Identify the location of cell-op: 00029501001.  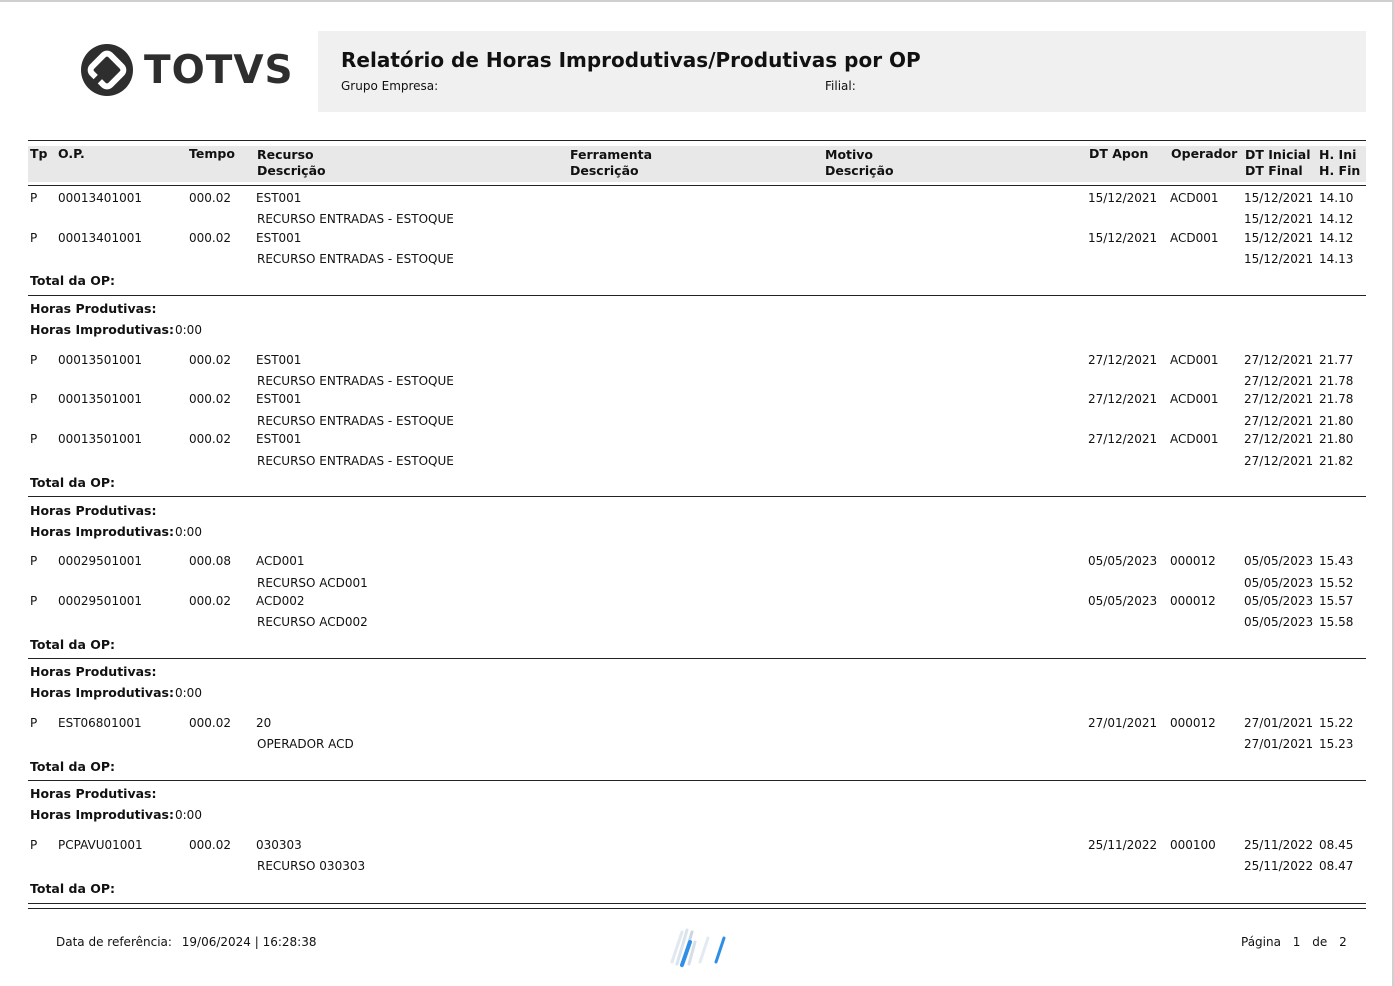
(100, 601).